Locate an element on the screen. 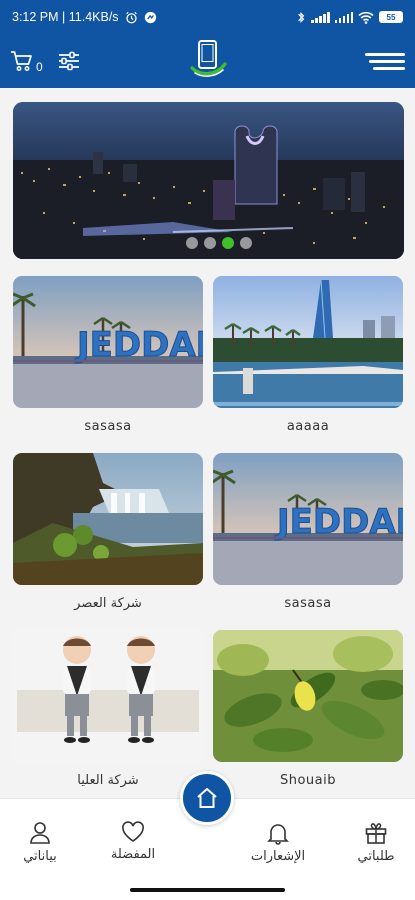 The image size is (415, 900). user-icon is located at coordinates (40, 833).